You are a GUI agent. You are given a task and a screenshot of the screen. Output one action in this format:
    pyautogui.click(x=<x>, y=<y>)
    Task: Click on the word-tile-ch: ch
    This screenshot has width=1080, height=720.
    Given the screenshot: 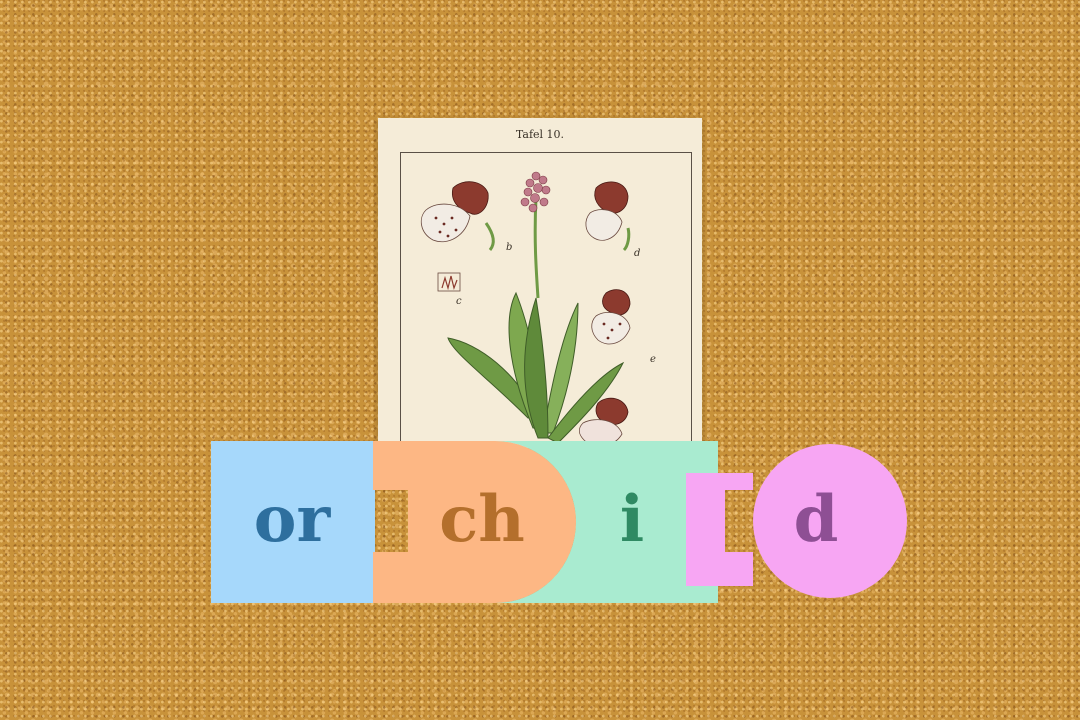 What is the action you would take?
    pyautogui.click(x=474, y=522)
    